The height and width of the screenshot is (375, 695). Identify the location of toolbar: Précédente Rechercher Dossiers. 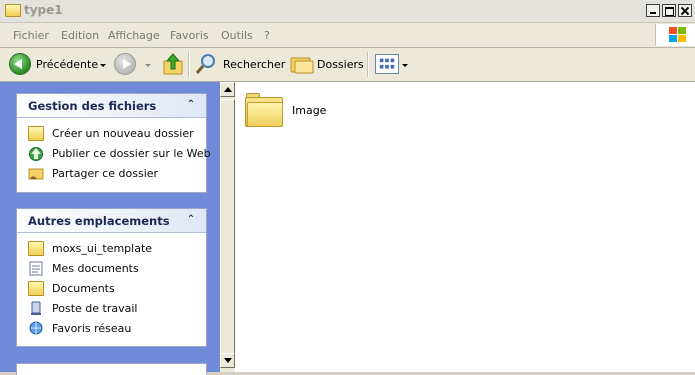
(347, 65).